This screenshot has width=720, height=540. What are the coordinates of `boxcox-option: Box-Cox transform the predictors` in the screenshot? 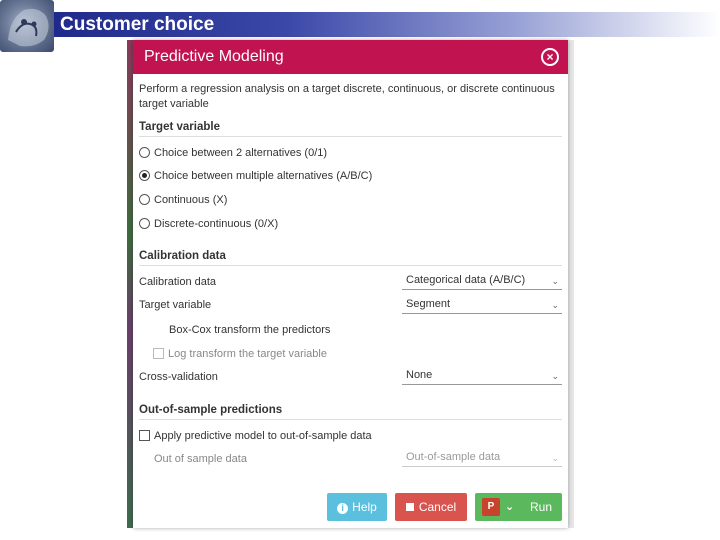 It's located at (249, 330).